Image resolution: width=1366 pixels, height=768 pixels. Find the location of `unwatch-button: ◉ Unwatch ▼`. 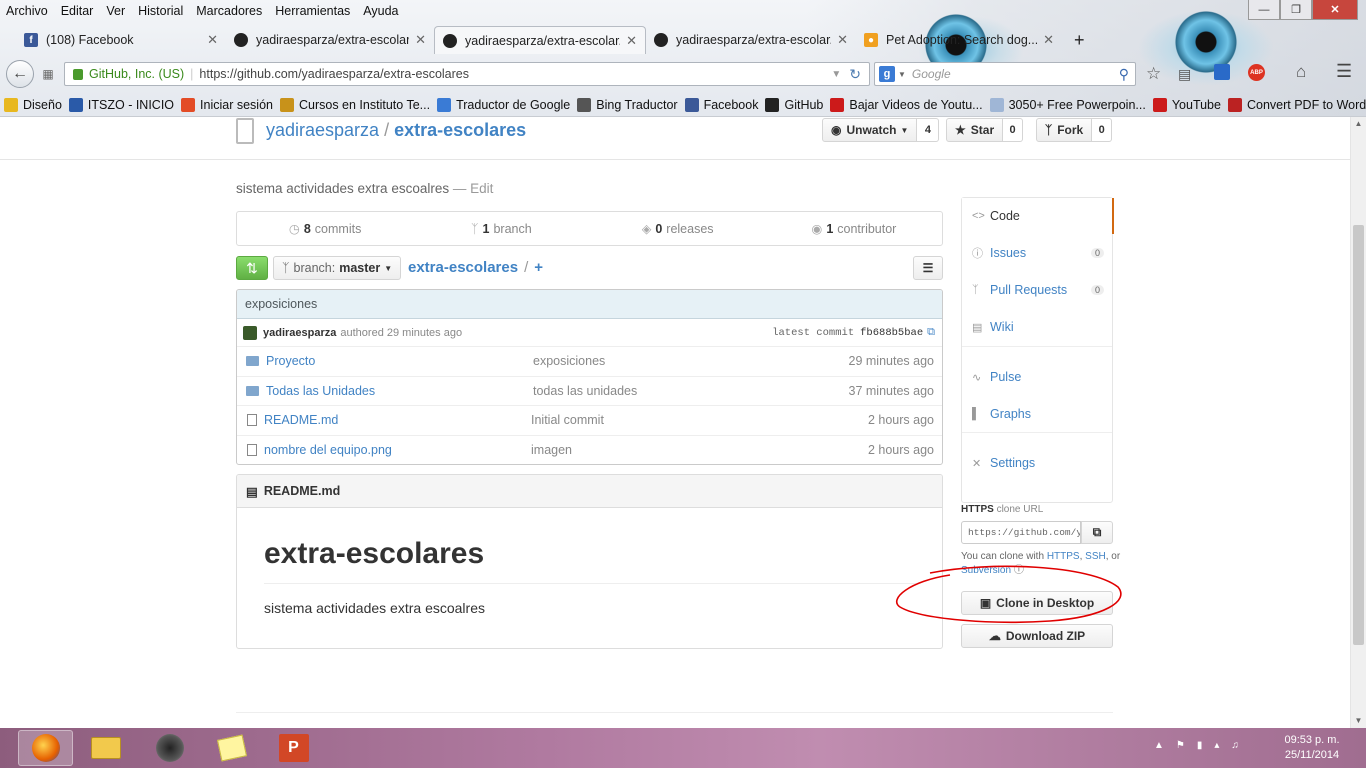

unwatch-button: ◉ Unwatch ▼ is located at coordinates (870, 130).